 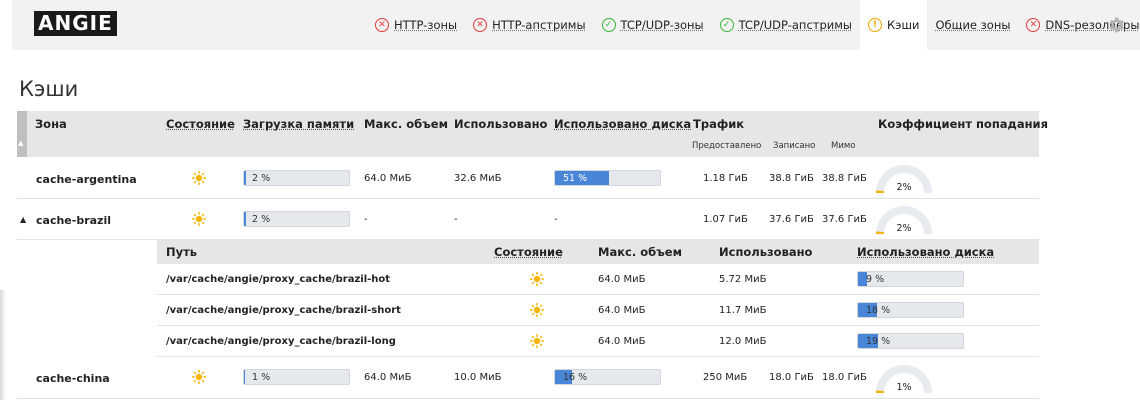 What do you see at coordinates (426, 25) in the screenshot?
I see `tab-label: HTTP-зоны` at bounding box center [426, 25].